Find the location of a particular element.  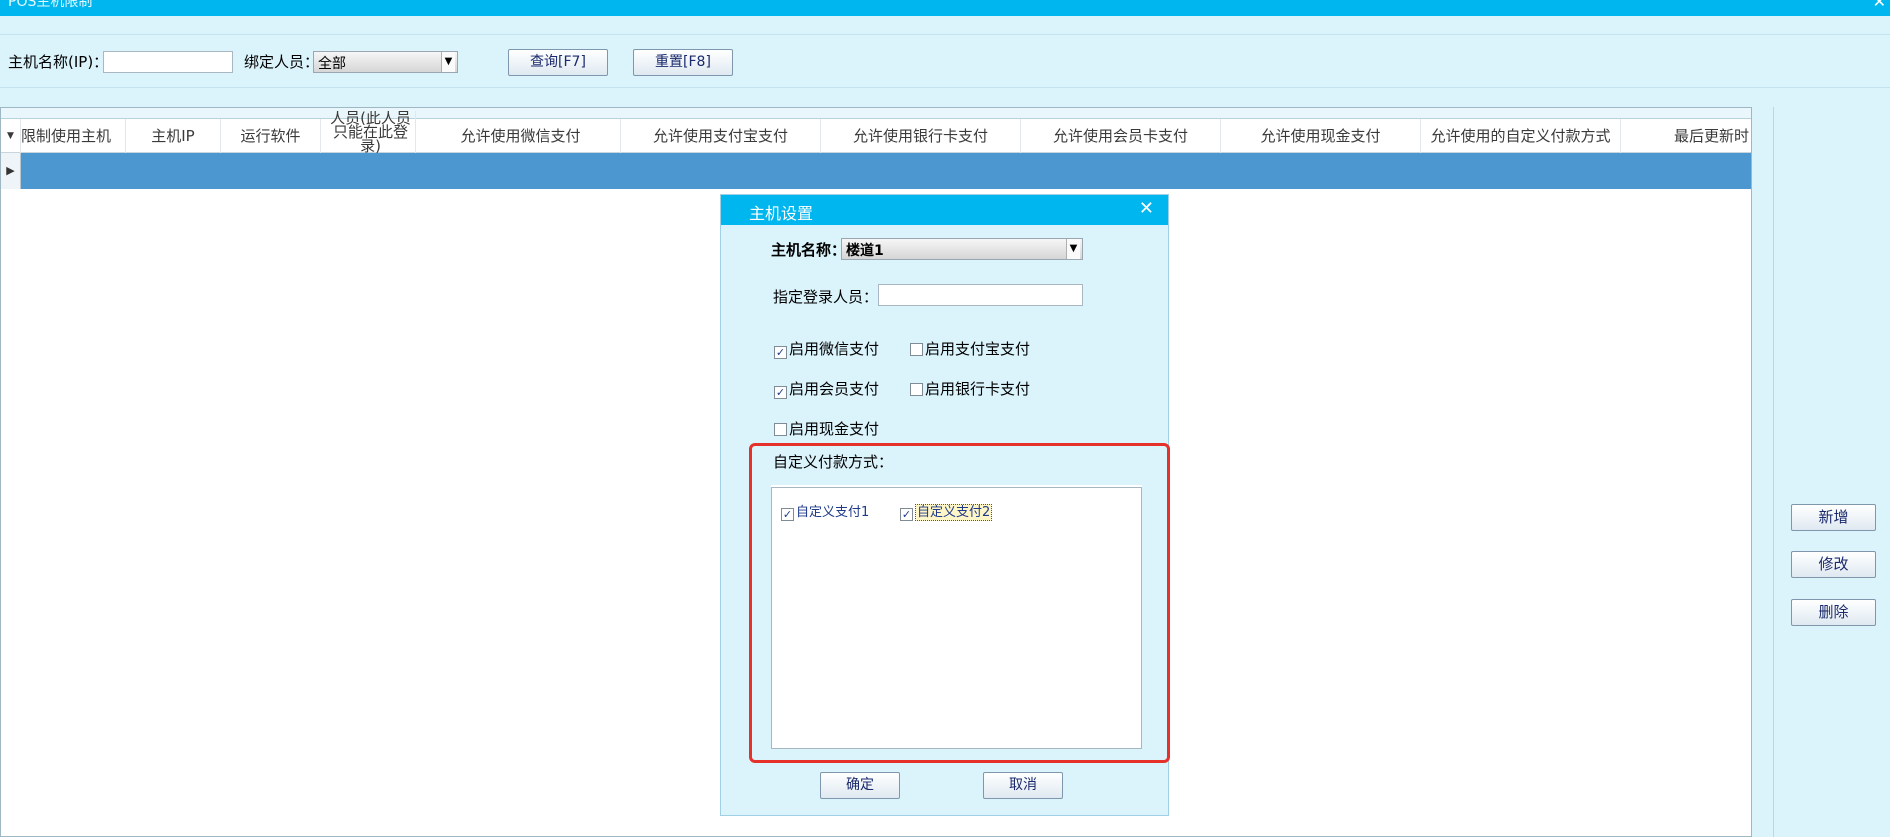

col-header-host-limit: 限制使用主机 is located at coordinates (73, 136).